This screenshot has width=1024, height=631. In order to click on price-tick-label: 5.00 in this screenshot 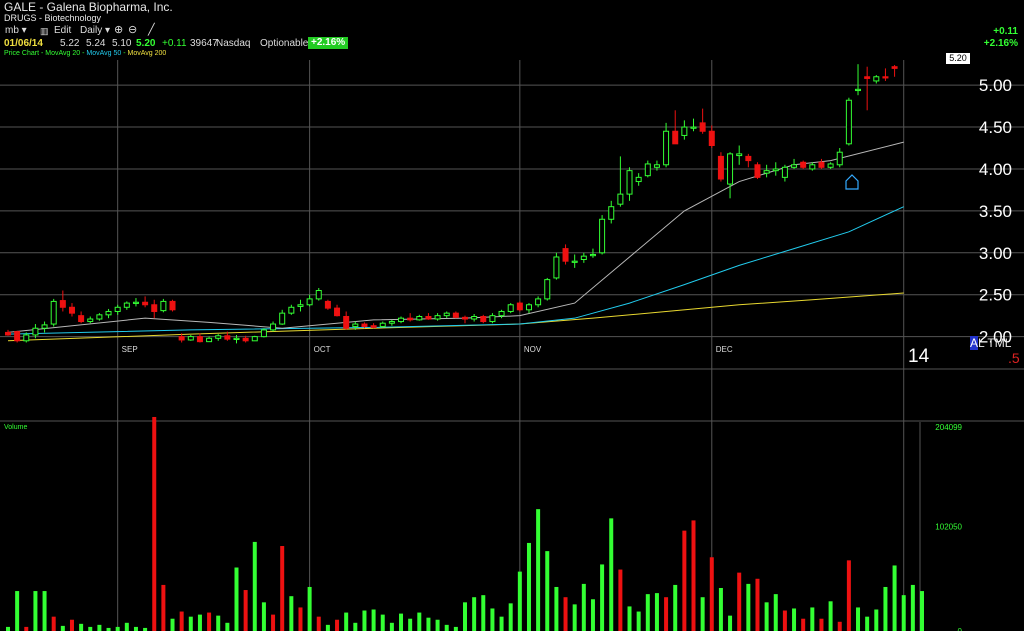, I will do `click(995, 85)`.